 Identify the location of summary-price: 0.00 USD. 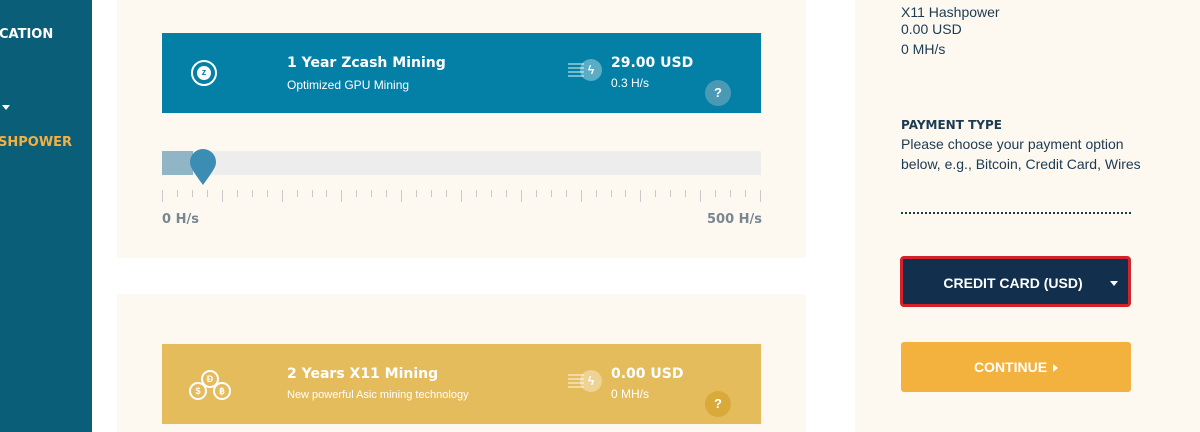
(931, 29).